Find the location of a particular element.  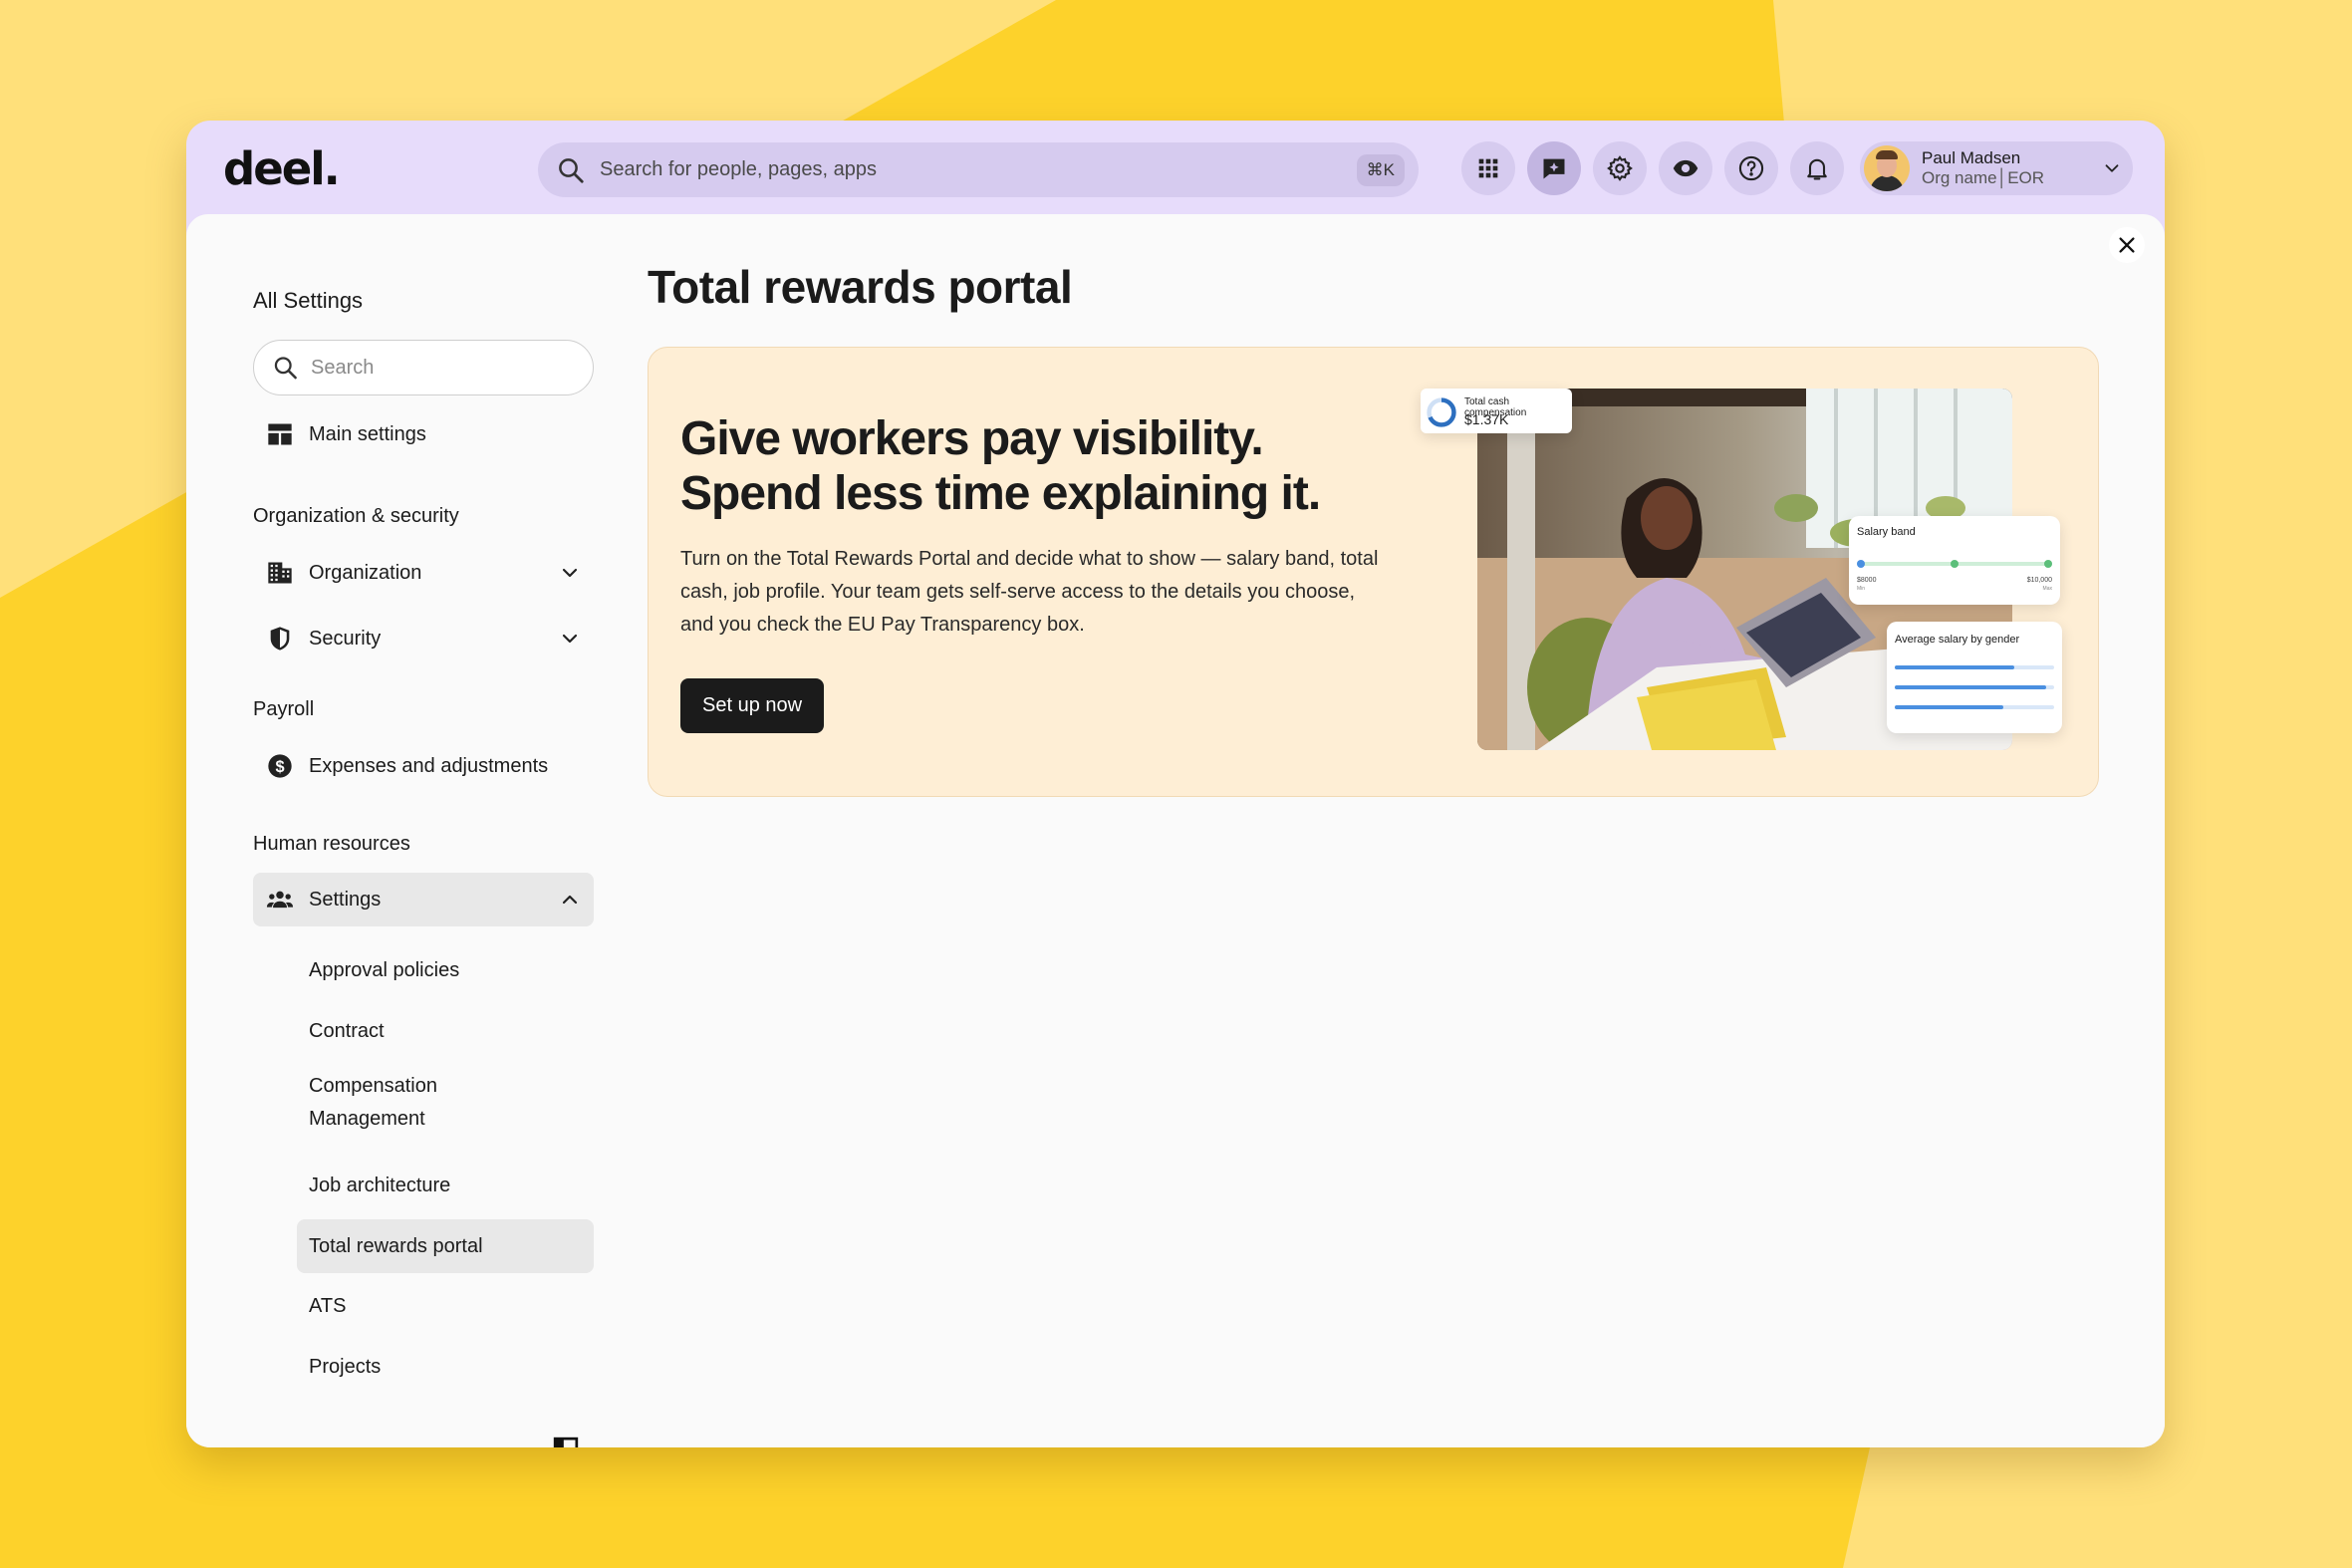

salary-band-card: Salary band $8000 Min $10,000 Max is located at coordinates (1954, 560).